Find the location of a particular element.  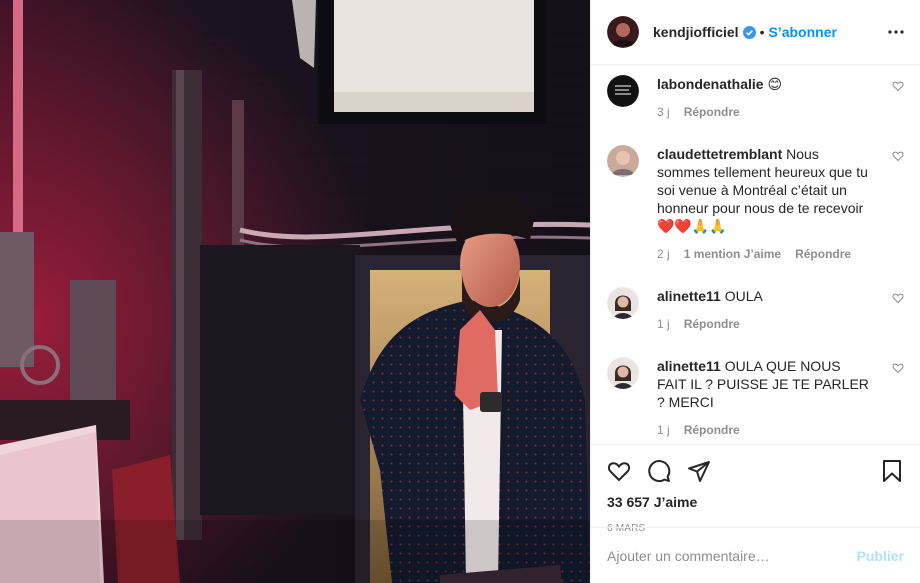

comment-item: labondenathalie 😊 3 j Répondre is located at coordinates (755, 110).